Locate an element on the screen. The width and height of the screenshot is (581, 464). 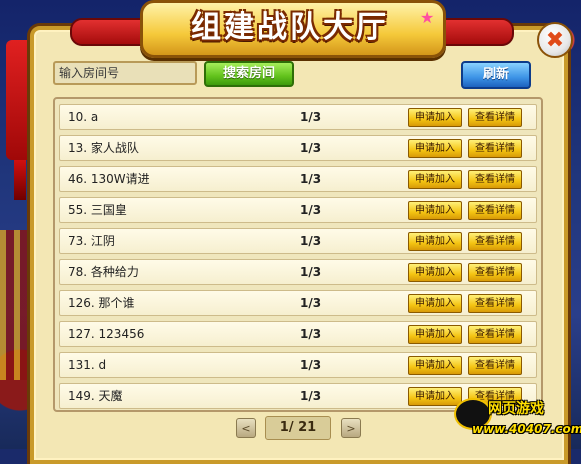
chevron-right-icon: > is located at coordinates (351, 428).